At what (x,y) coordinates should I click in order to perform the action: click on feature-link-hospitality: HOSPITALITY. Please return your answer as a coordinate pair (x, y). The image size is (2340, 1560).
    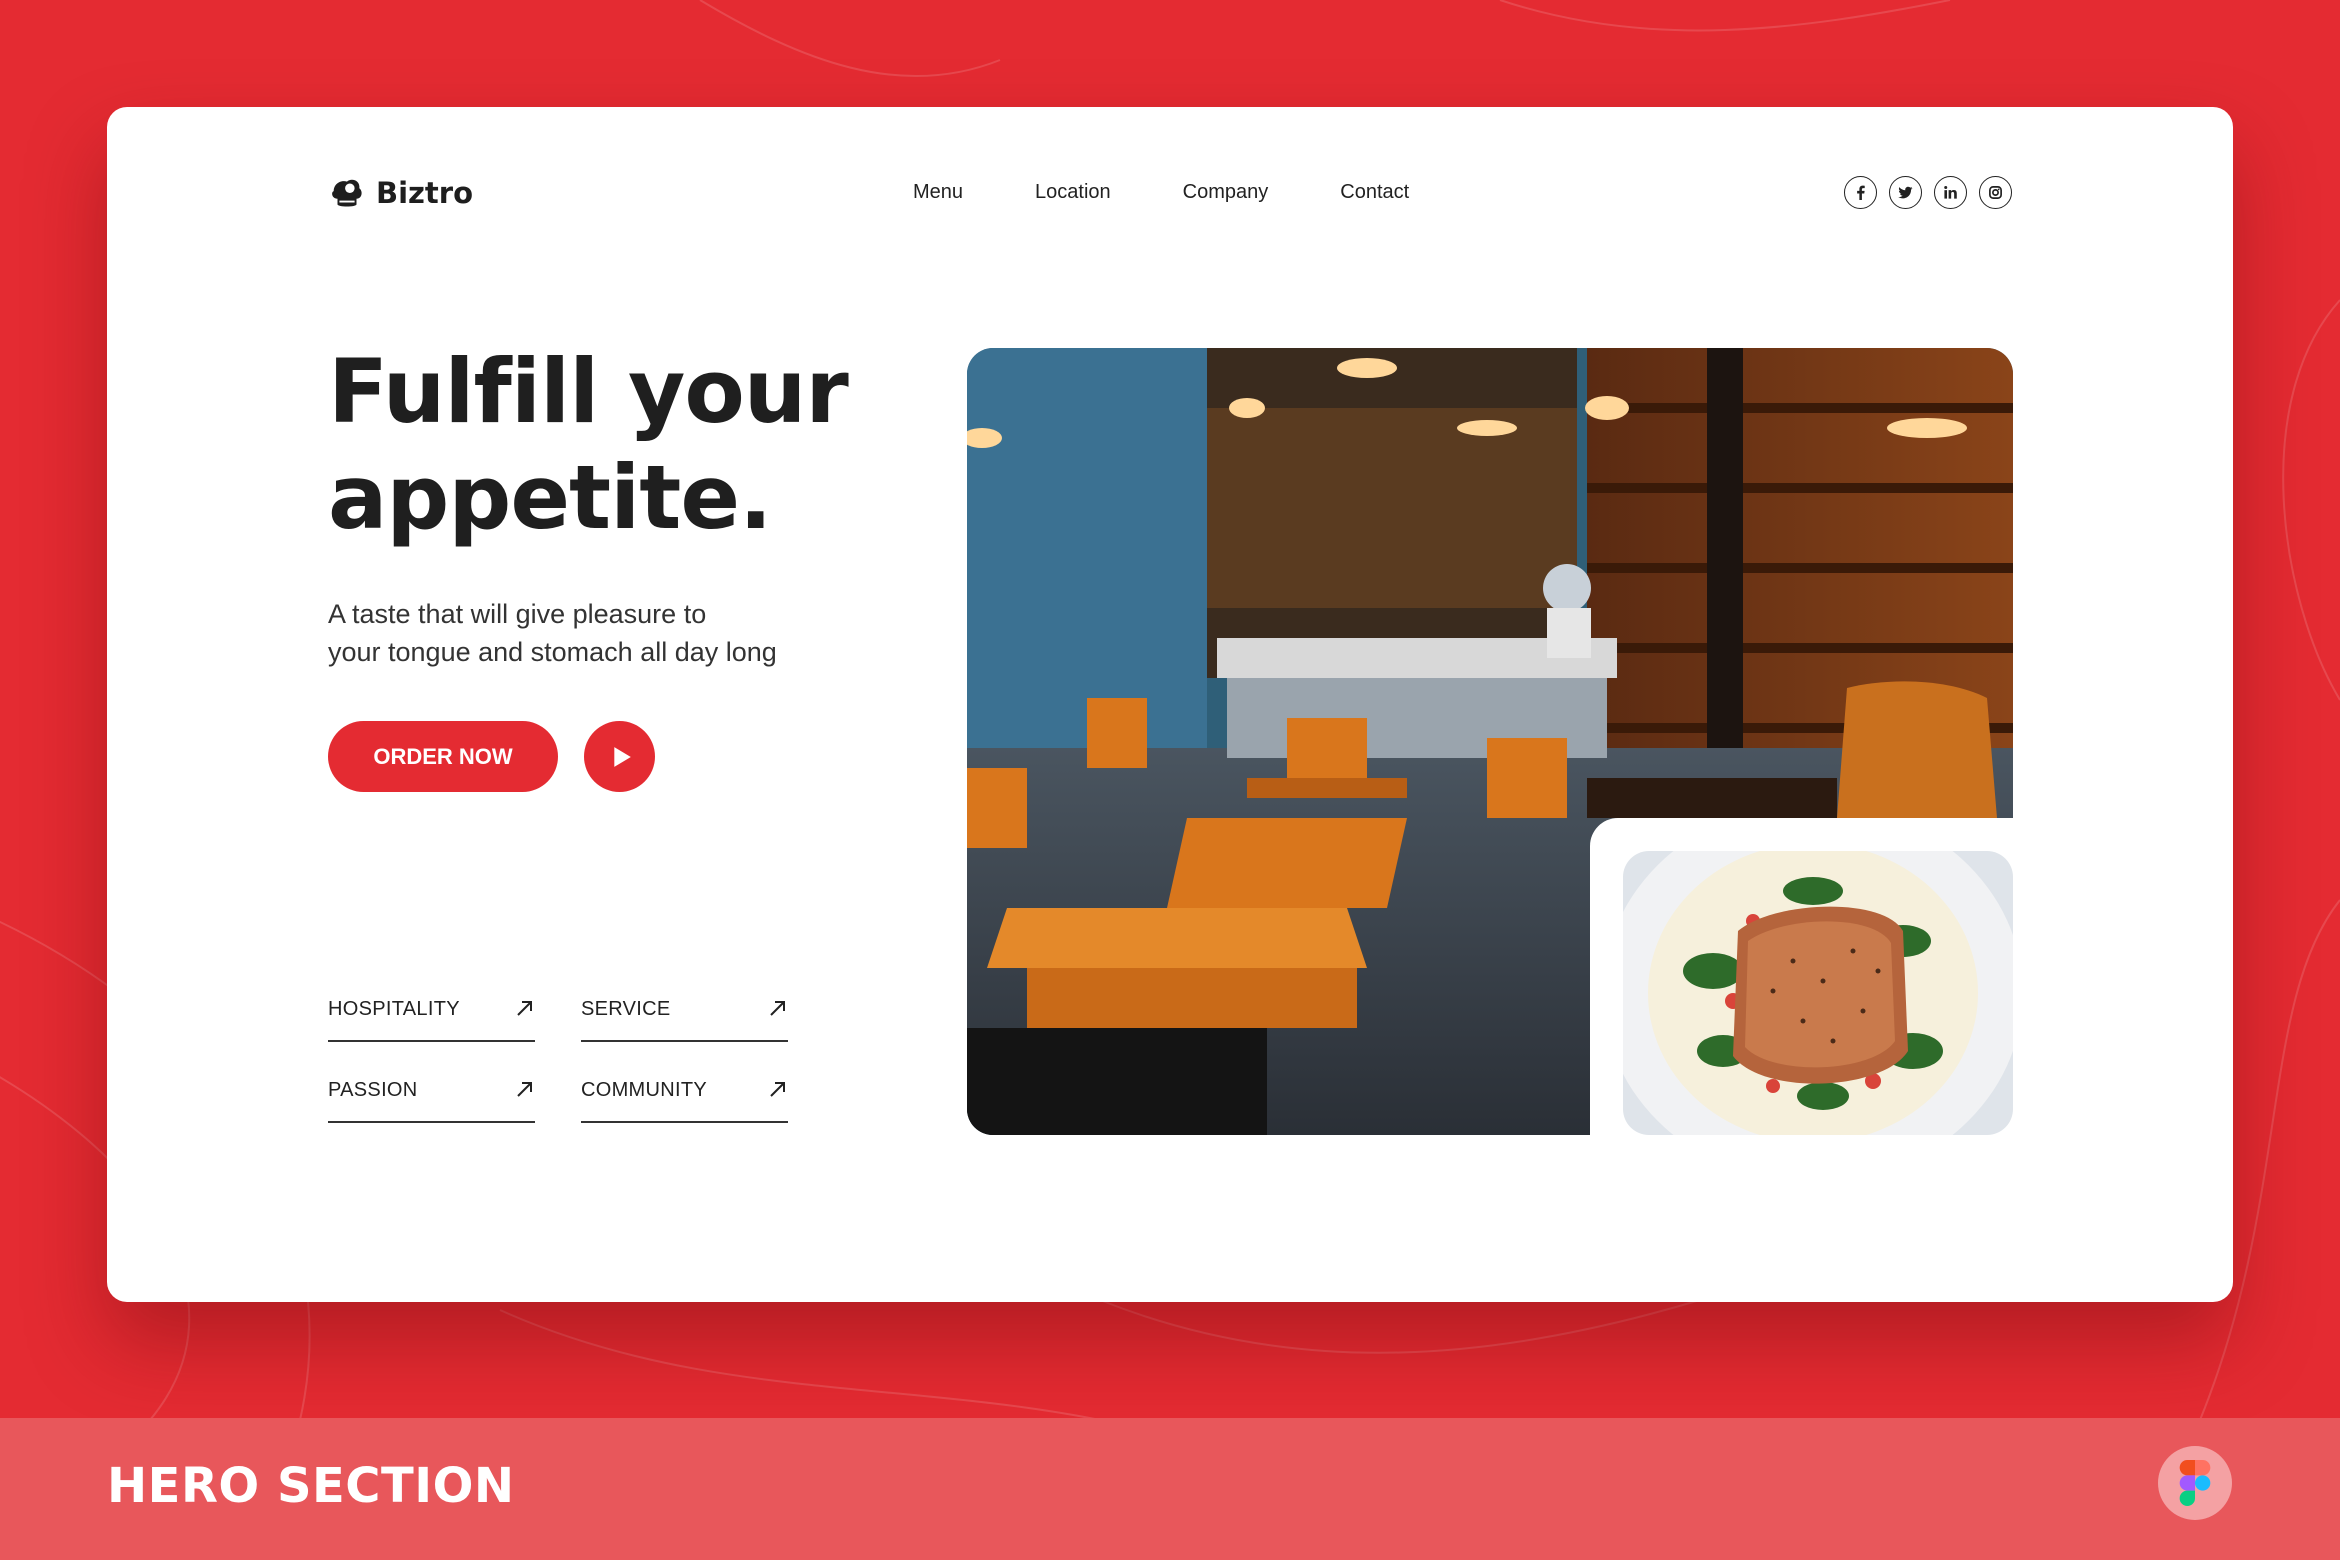
    Looking at the image, I should click on (431, 1020).